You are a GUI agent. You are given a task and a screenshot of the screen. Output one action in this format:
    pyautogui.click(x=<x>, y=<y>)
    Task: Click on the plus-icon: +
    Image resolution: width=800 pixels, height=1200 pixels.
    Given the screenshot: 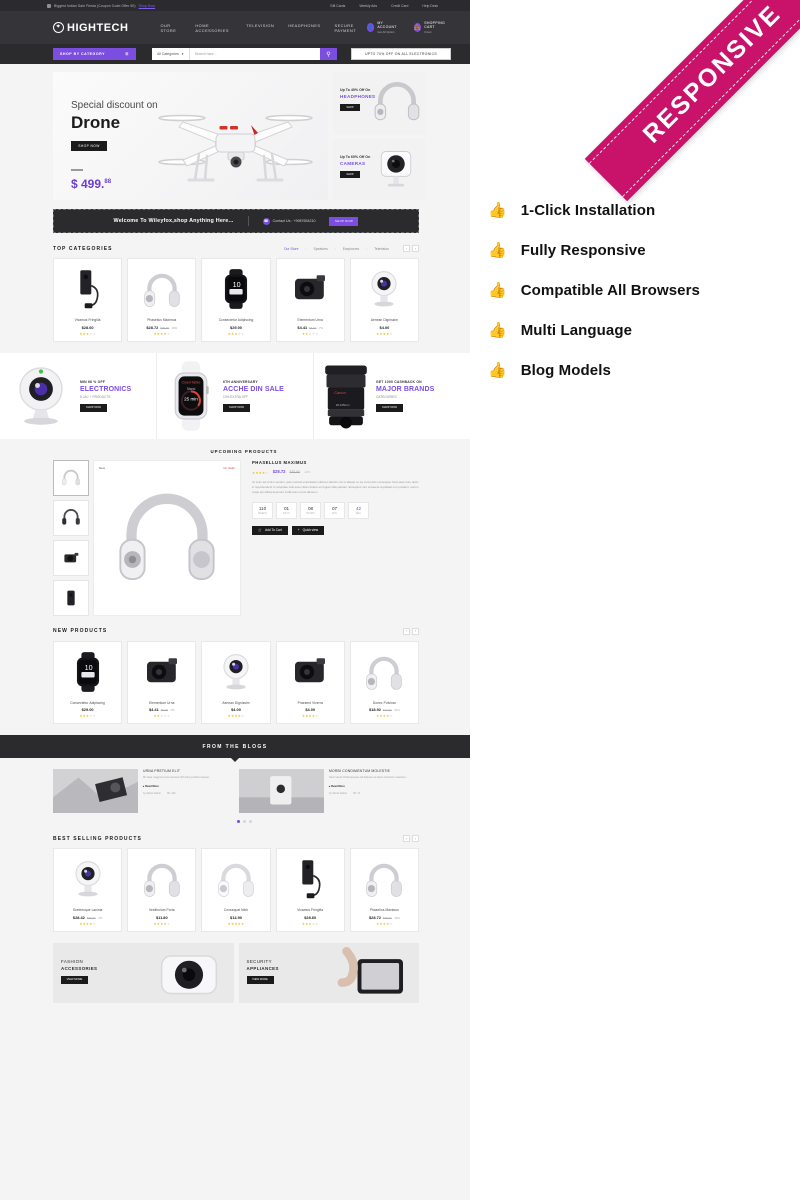 What is the action you would take?
    pyautogui.click(x=298, y=530)
    